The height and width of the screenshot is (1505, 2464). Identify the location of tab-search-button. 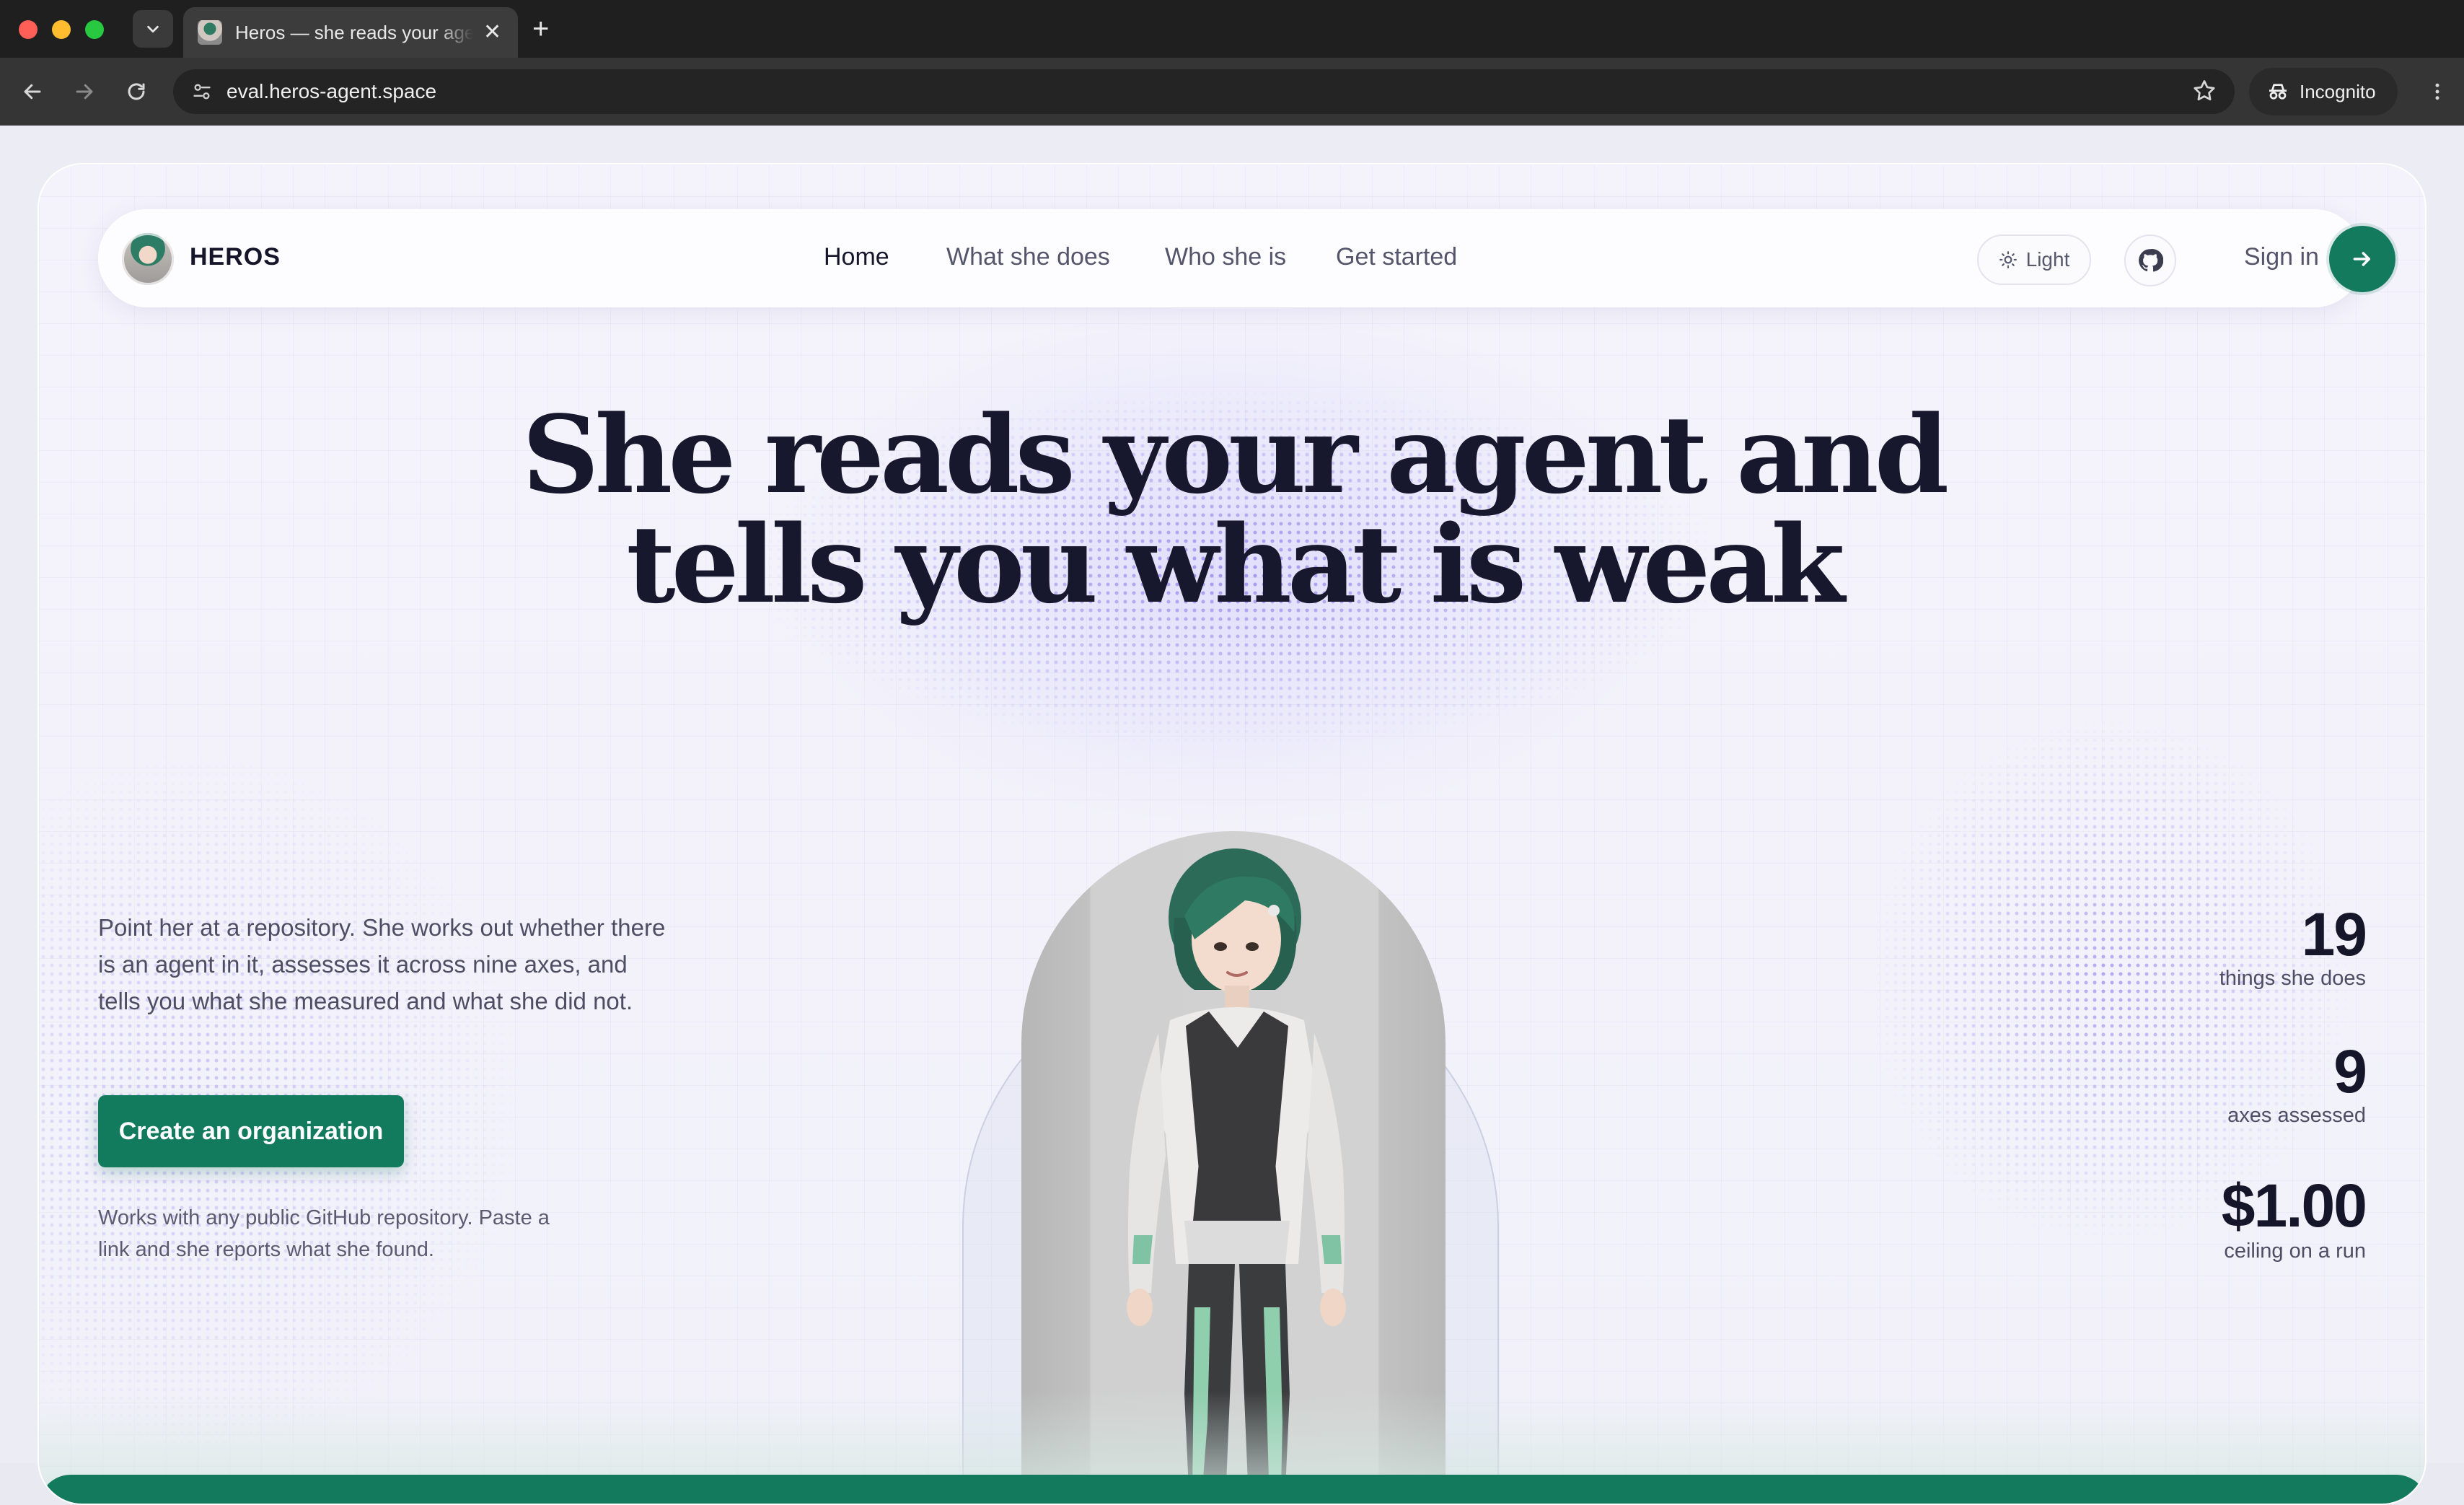
(153, 29).